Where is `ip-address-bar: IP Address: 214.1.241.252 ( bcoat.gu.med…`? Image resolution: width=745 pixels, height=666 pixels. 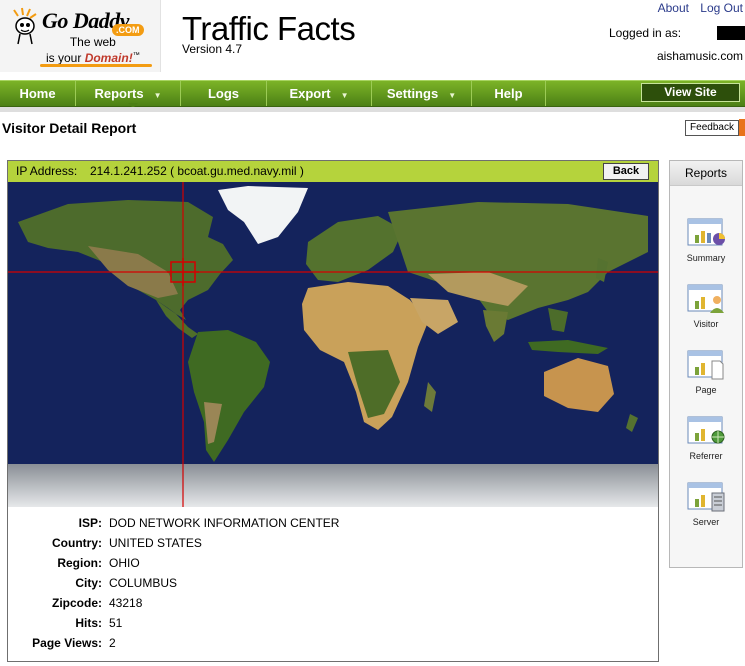 ip-address-bar: IP Address: 214.1.241.252 ( bcoat.gu.med… is located at coordinates (333, 171).